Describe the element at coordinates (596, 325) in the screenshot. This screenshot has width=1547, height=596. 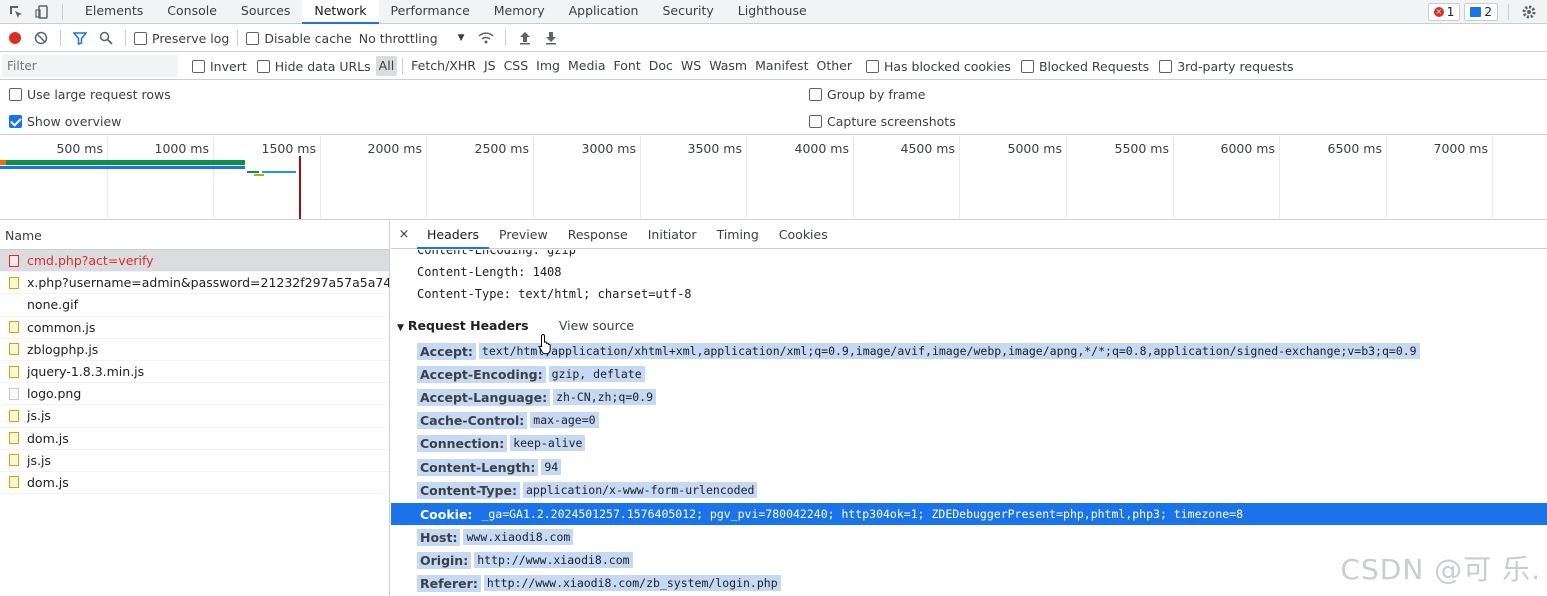
I see `view-source-link: View source` at that location.